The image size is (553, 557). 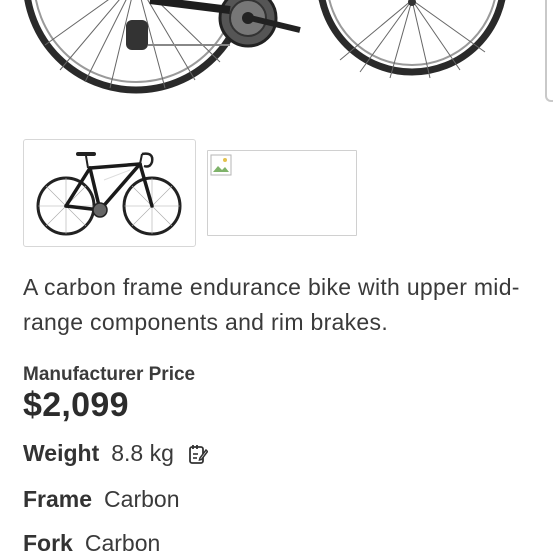 What do you see at coordinates (142, 453) in the screenshot?
I see `spec-value: 8.8 kg` at bounding box center [142, 453].